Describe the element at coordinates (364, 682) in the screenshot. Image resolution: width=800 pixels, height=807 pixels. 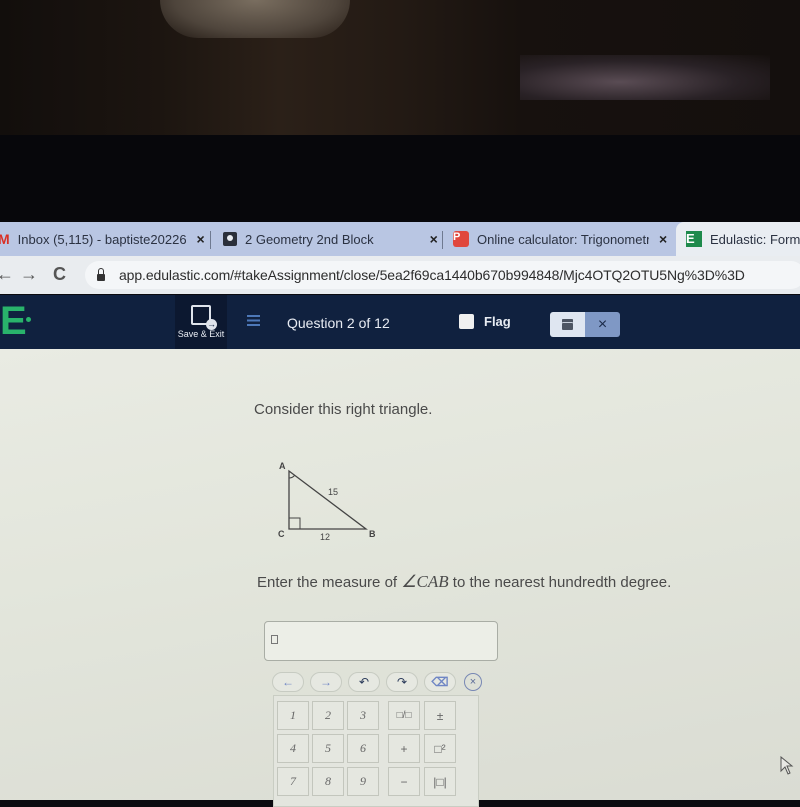
I see `undo-key: ↶` at that location.